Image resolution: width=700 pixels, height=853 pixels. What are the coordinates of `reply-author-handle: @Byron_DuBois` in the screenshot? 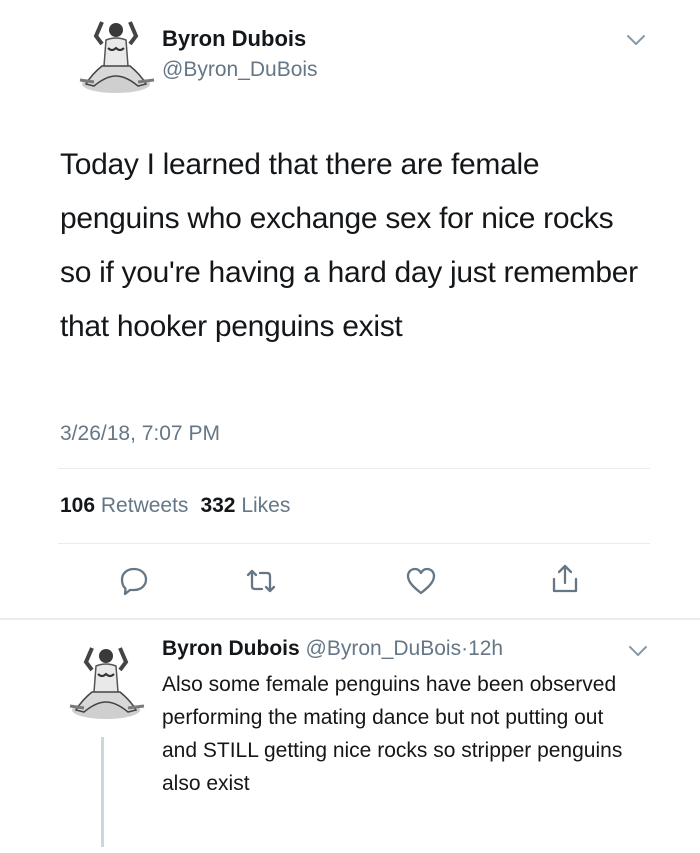 It's located at (384, 648).